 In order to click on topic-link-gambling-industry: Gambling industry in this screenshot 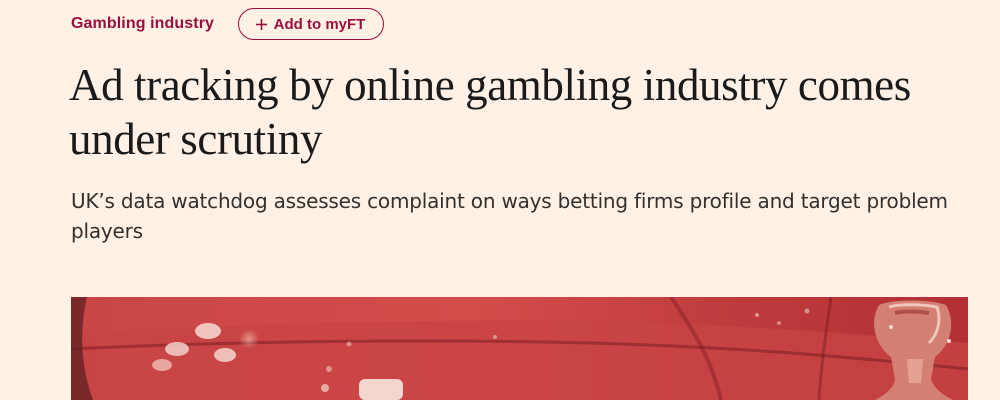, I will do `click(142, 24)`.